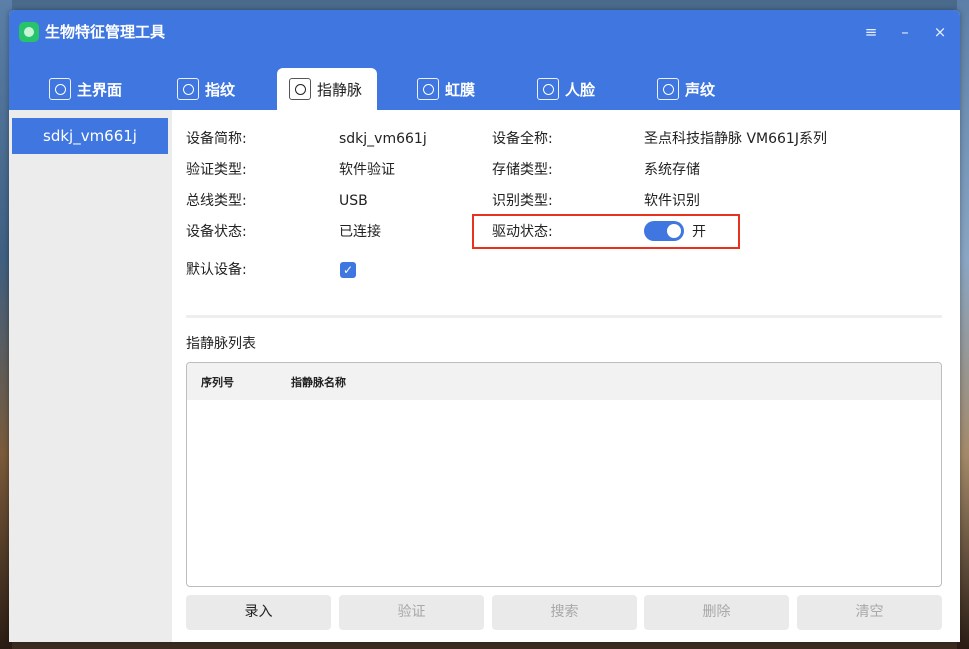  What do you see at coordinates (383, 139) in the screenshot?
I see `short-name-value: sdkj_vm661j` at bounding box center [383, 139].